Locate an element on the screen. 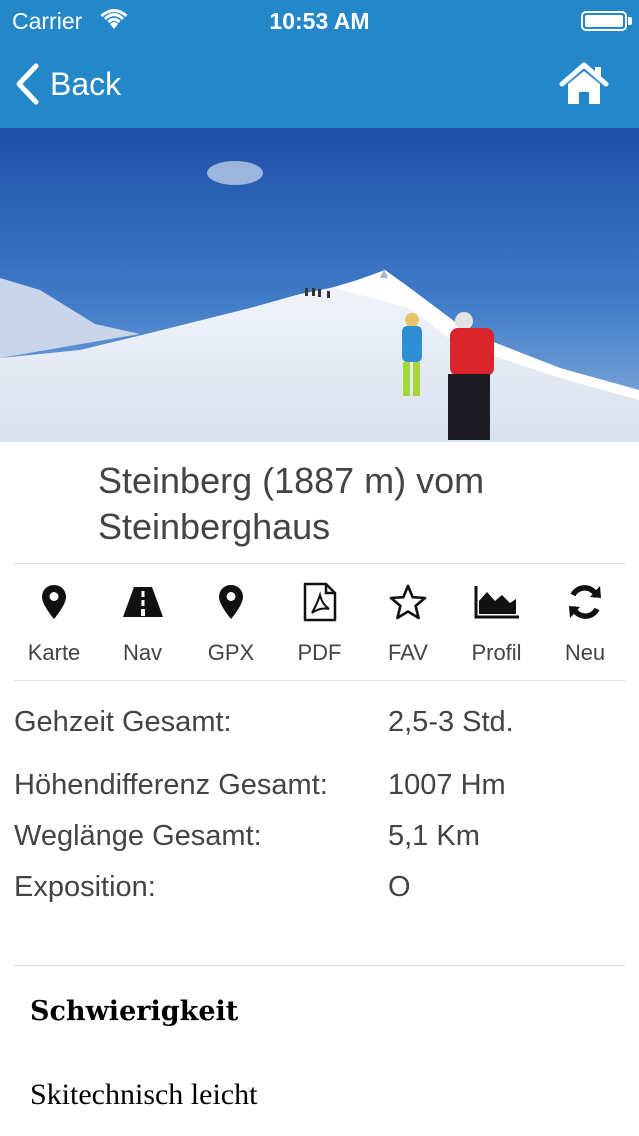 The image size is (639, 1136). tool-label: PDF is located at coordinates (319, 652).